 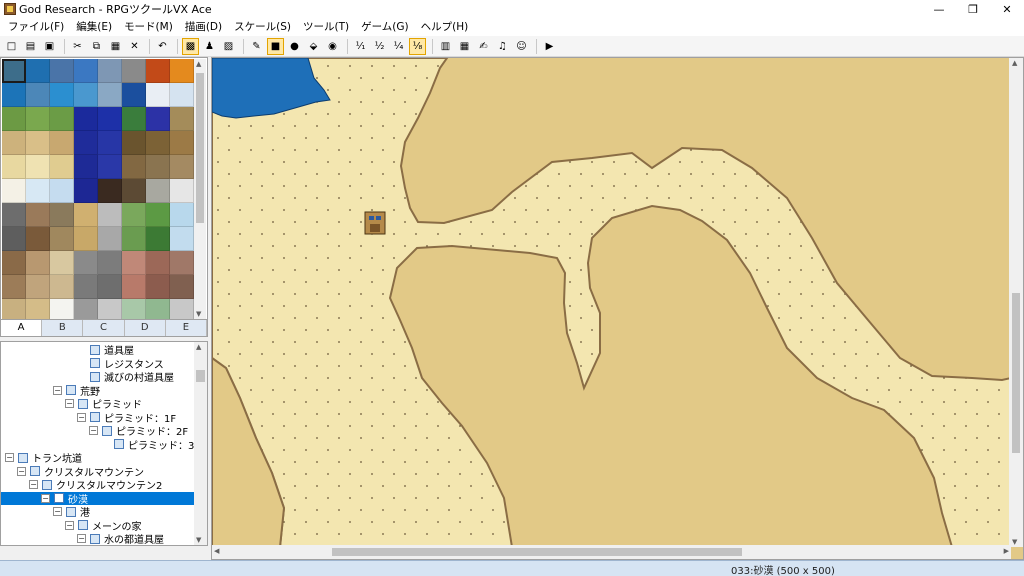 What do you see at coordinates (200, 443) in the screenshot?
I see `map-tree-scrollbar: ▲ ▼` at bounding box center [200, 443].